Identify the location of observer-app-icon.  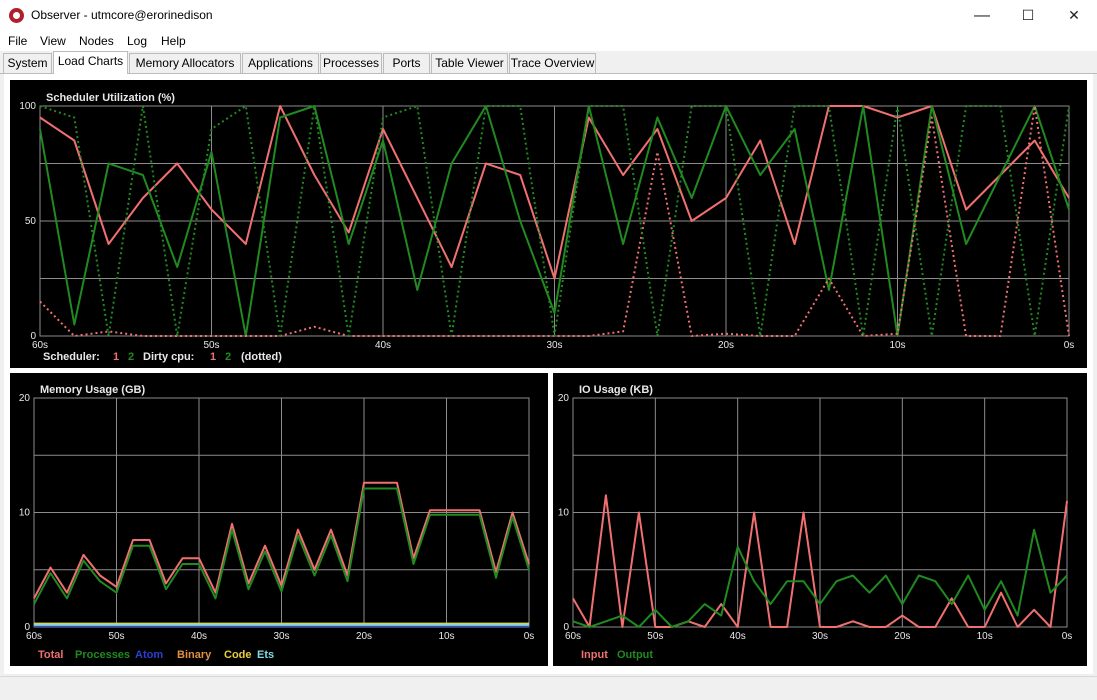
(16, 15).